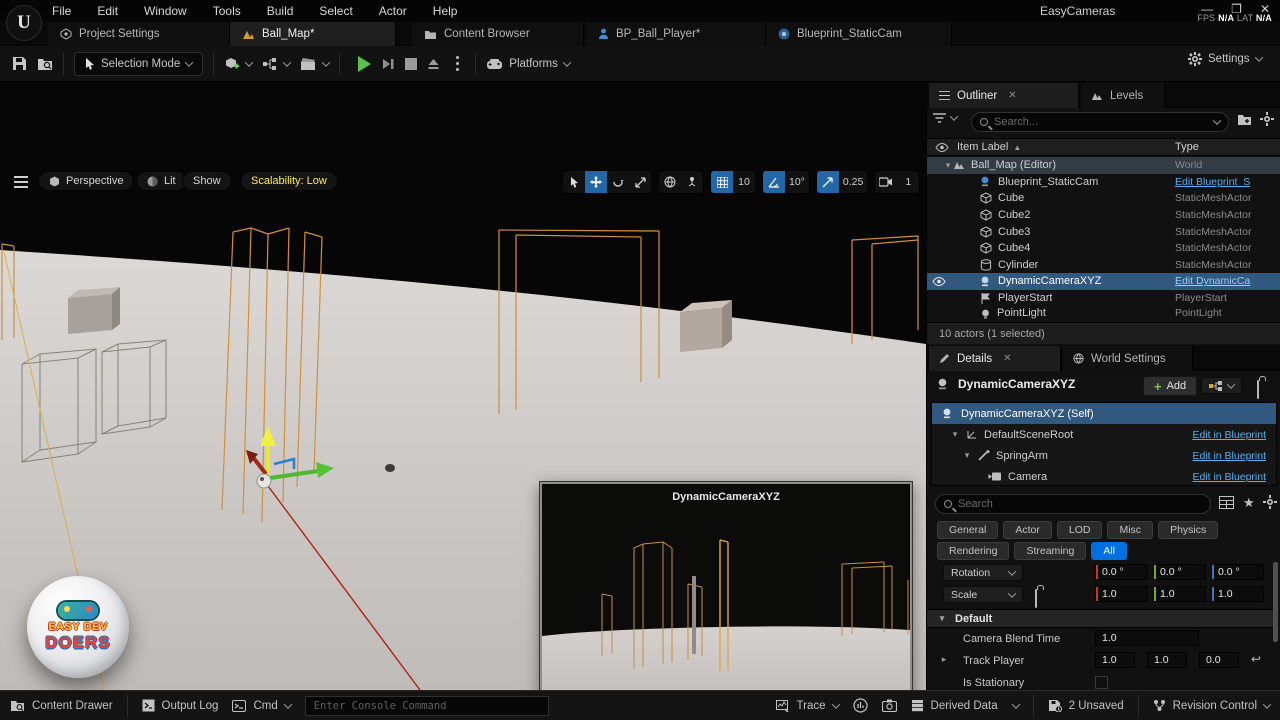 This screenshot has height=720, width=1280. Describe the element at coordinates (965, 705) in the screenshot. I see `derived-data-dropdown: Derived Data` at that location.